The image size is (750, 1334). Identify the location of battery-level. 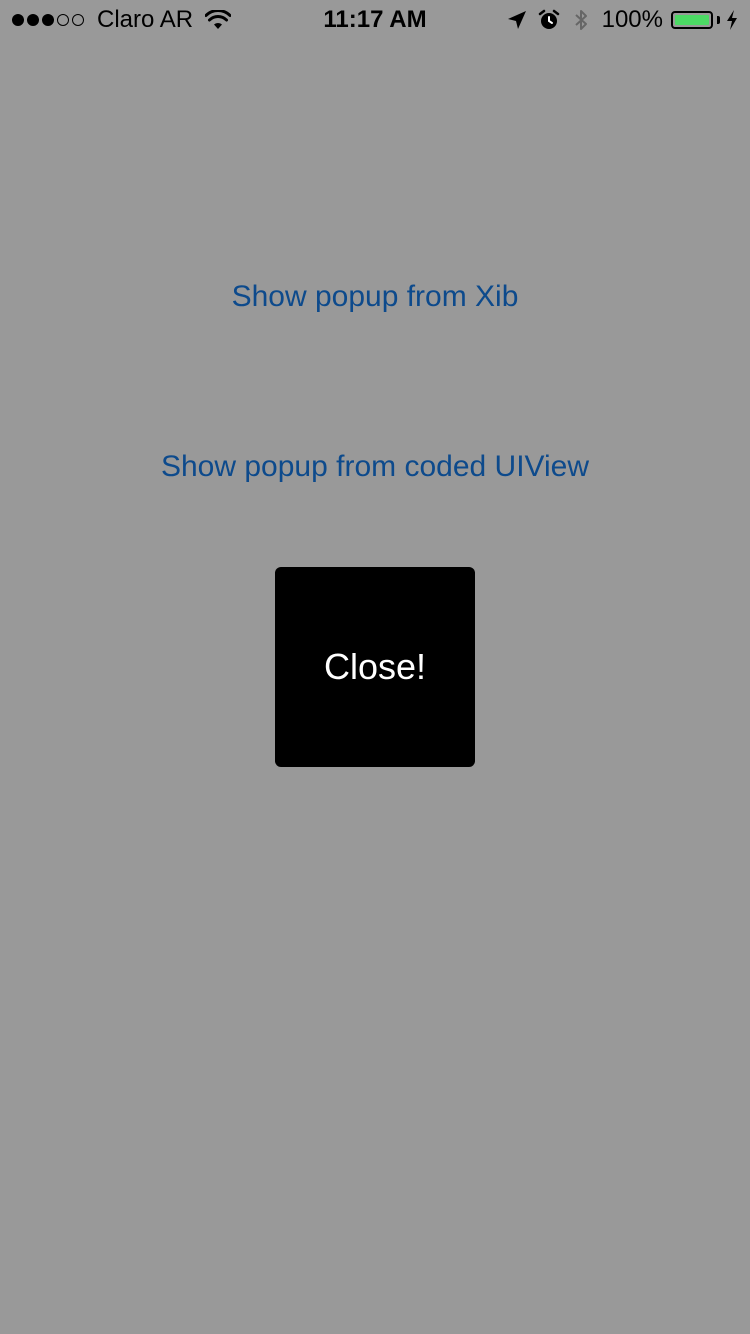
(692, 20).